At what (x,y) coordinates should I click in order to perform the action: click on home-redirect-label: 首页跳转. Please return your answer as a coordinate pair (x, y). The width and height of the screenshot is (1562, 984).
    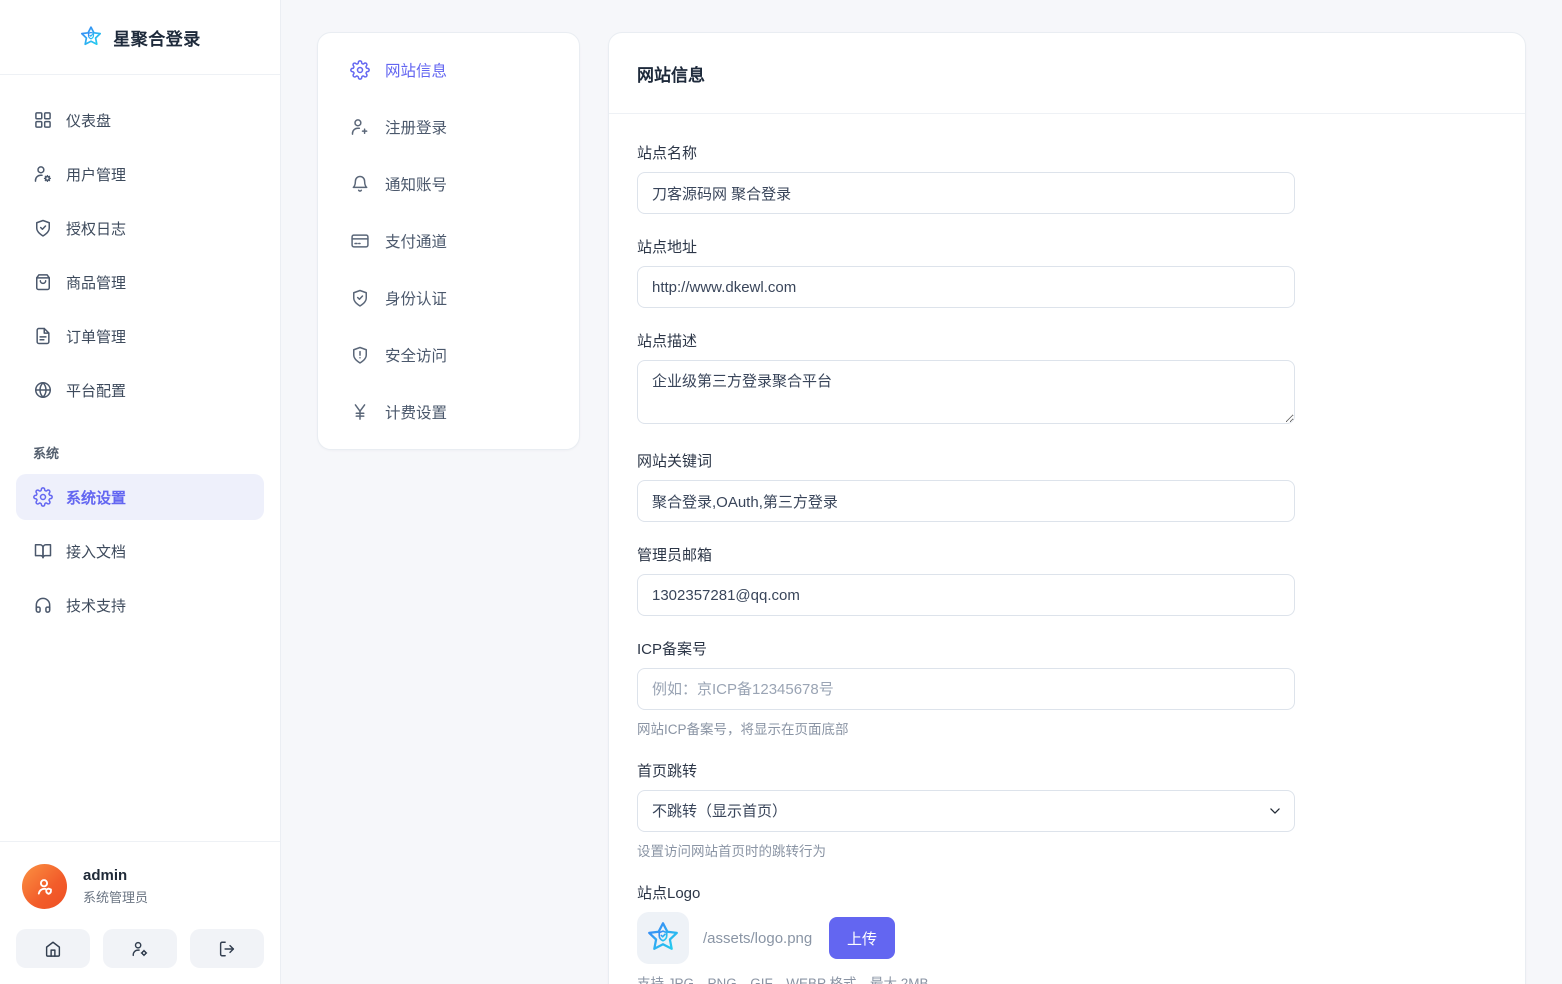
    Looking at the image, I should click on (667, 771).